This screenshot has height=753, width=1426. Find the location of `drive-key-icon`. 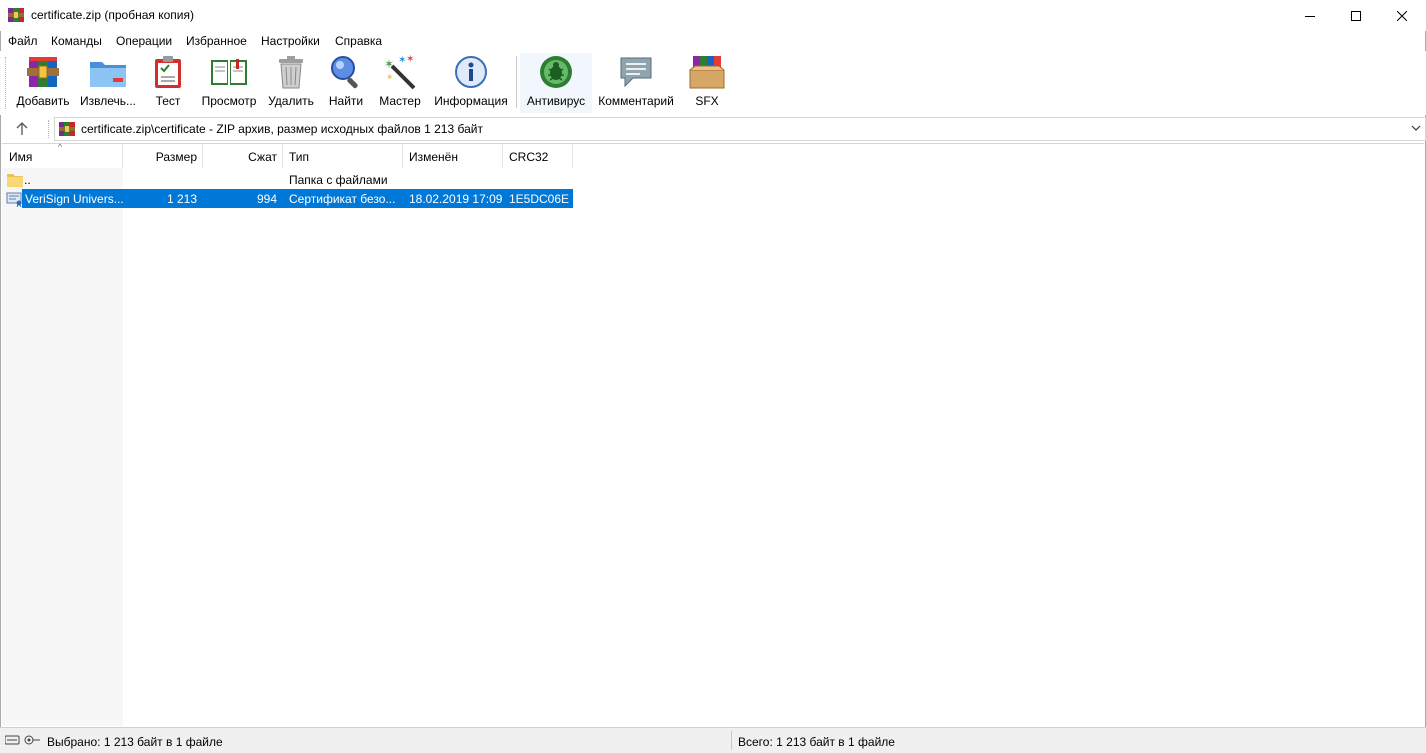

drive-key-icon is located at coordinates (22, 740).